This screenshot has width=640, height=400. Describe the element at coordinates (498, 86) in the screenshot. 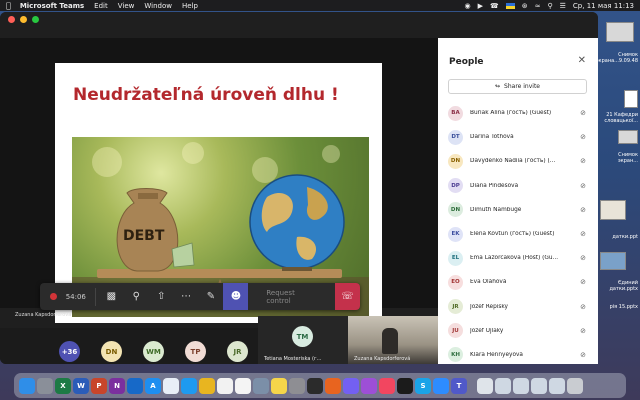

I see `share-icon: ↬` at that location.